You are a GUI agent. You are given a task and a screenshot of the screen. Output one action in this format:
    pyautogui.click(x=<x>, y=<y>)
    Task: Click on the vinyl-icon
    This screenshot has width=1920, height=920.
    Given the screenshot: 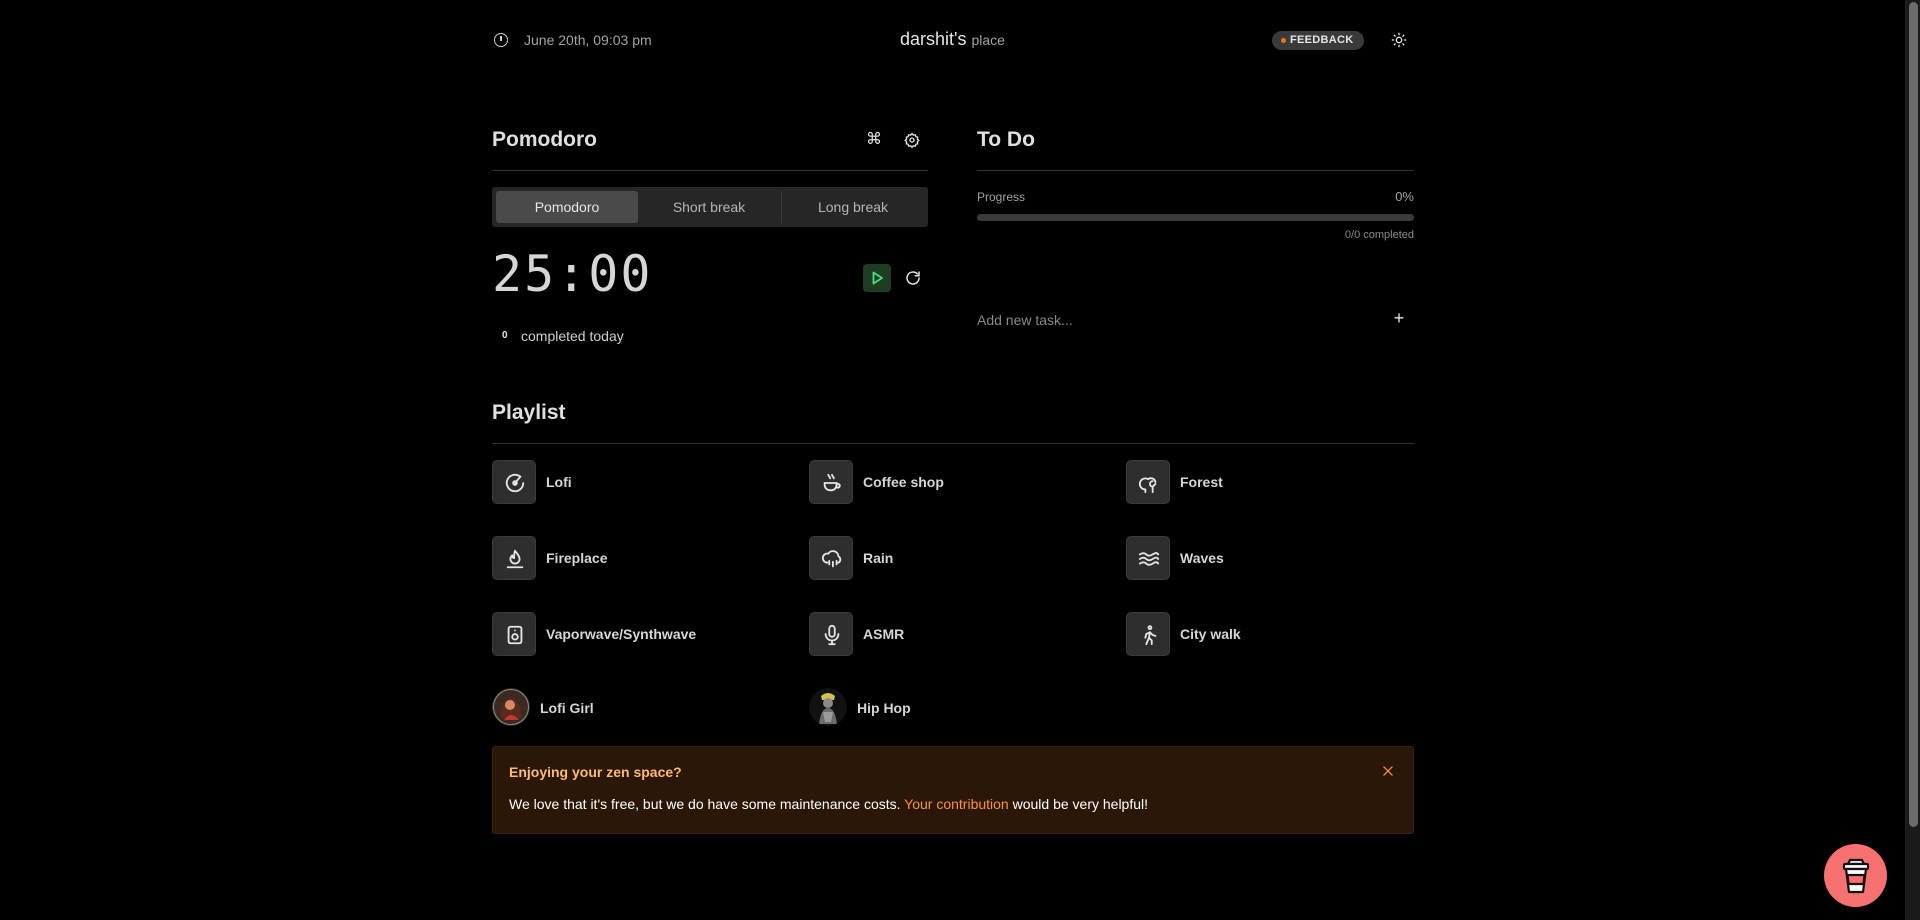 What is the action you would take?
    pyautogui.click(x=514, y=482)
    